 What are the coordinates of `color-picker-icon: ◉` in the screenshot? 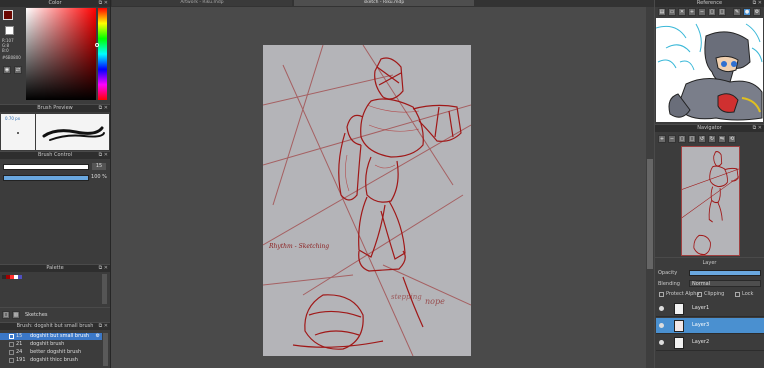 It's located at (7, 70).